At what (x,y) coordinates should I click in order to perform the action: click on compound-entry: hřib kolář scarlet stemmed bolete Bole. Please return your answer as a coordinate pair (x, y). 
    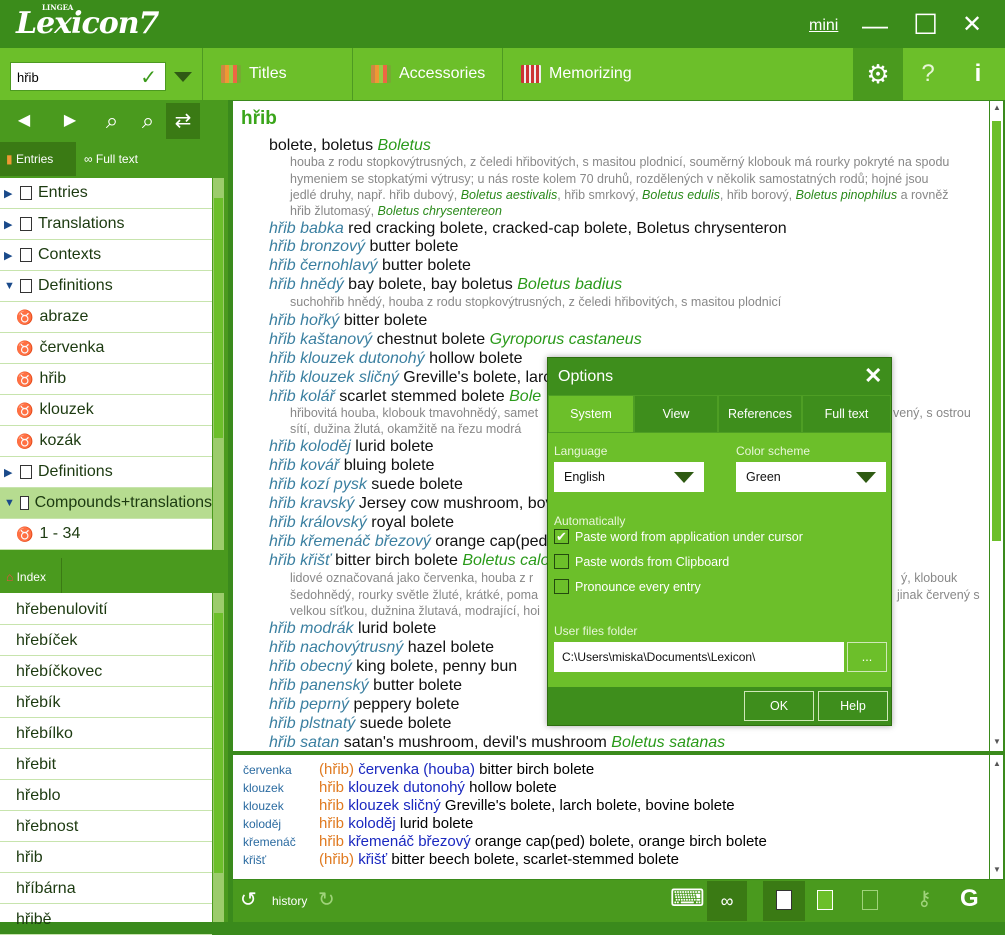
    Looking at the image, I should click on (405, 397).